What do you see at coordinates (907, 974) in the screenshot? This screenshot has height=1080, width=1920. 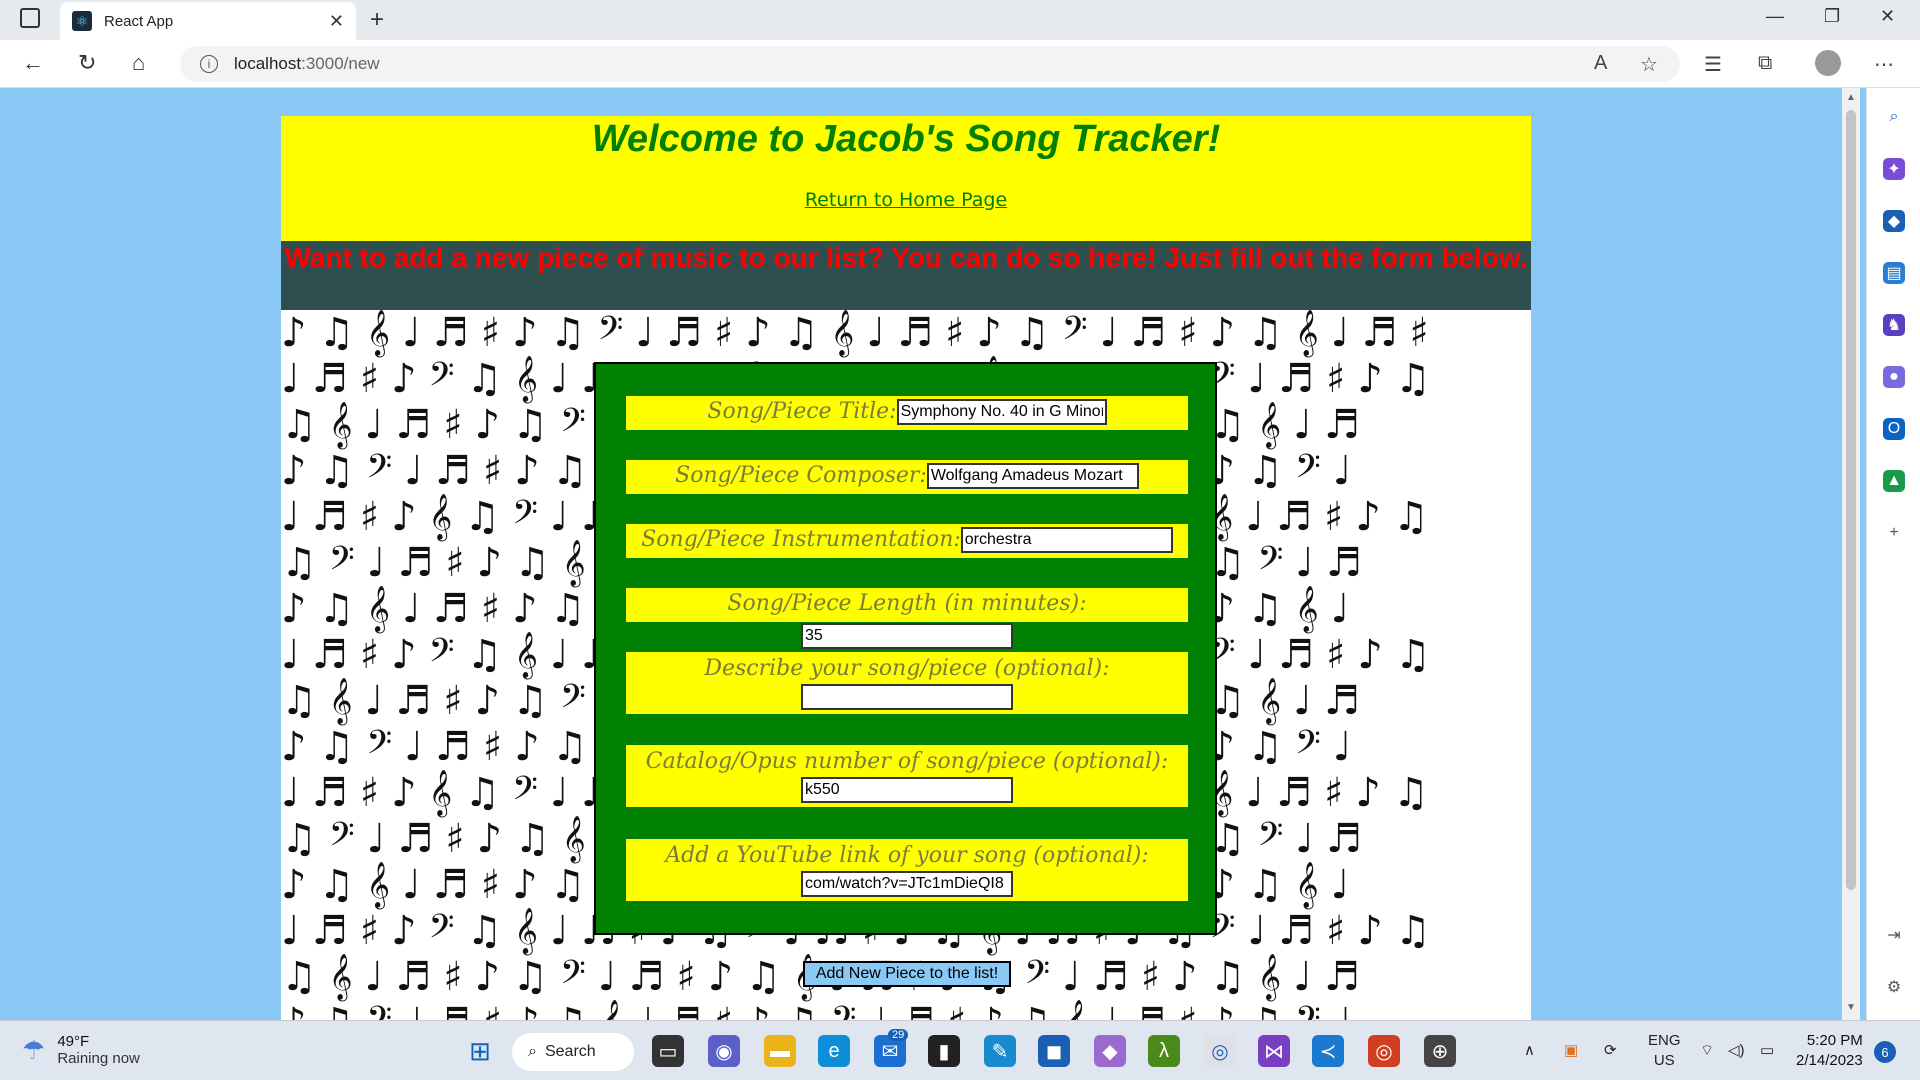 I see `add-piece-button: Add New Piece to the list!` at bounding box center [907, 974].